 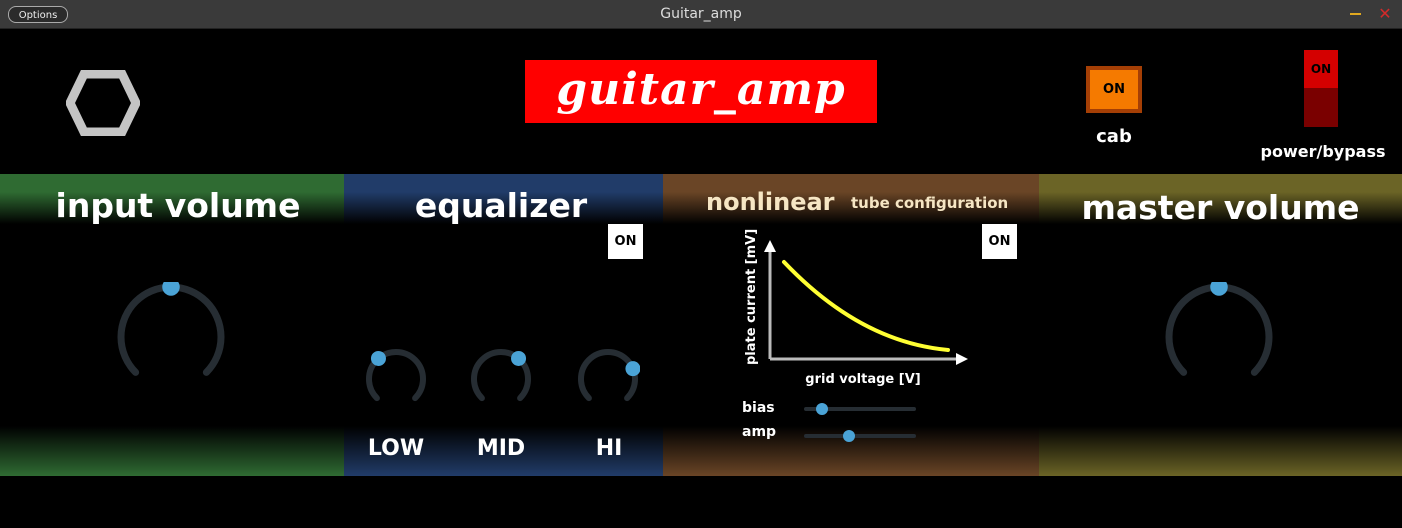 I want to click on amp-label: amp, so click(x=759, y=432).